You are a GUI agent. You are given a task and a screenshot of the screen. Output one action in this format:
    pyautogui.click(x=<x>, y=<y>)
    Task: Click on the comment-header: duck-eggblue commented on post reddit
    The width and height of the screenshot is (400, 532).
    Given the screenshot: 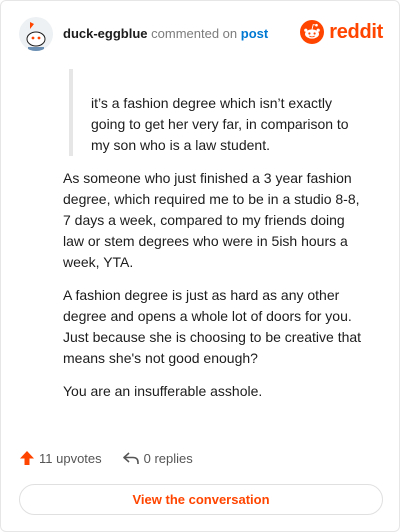 What is the action you would take?
    pyautogui.click(x=201, y=34)
    